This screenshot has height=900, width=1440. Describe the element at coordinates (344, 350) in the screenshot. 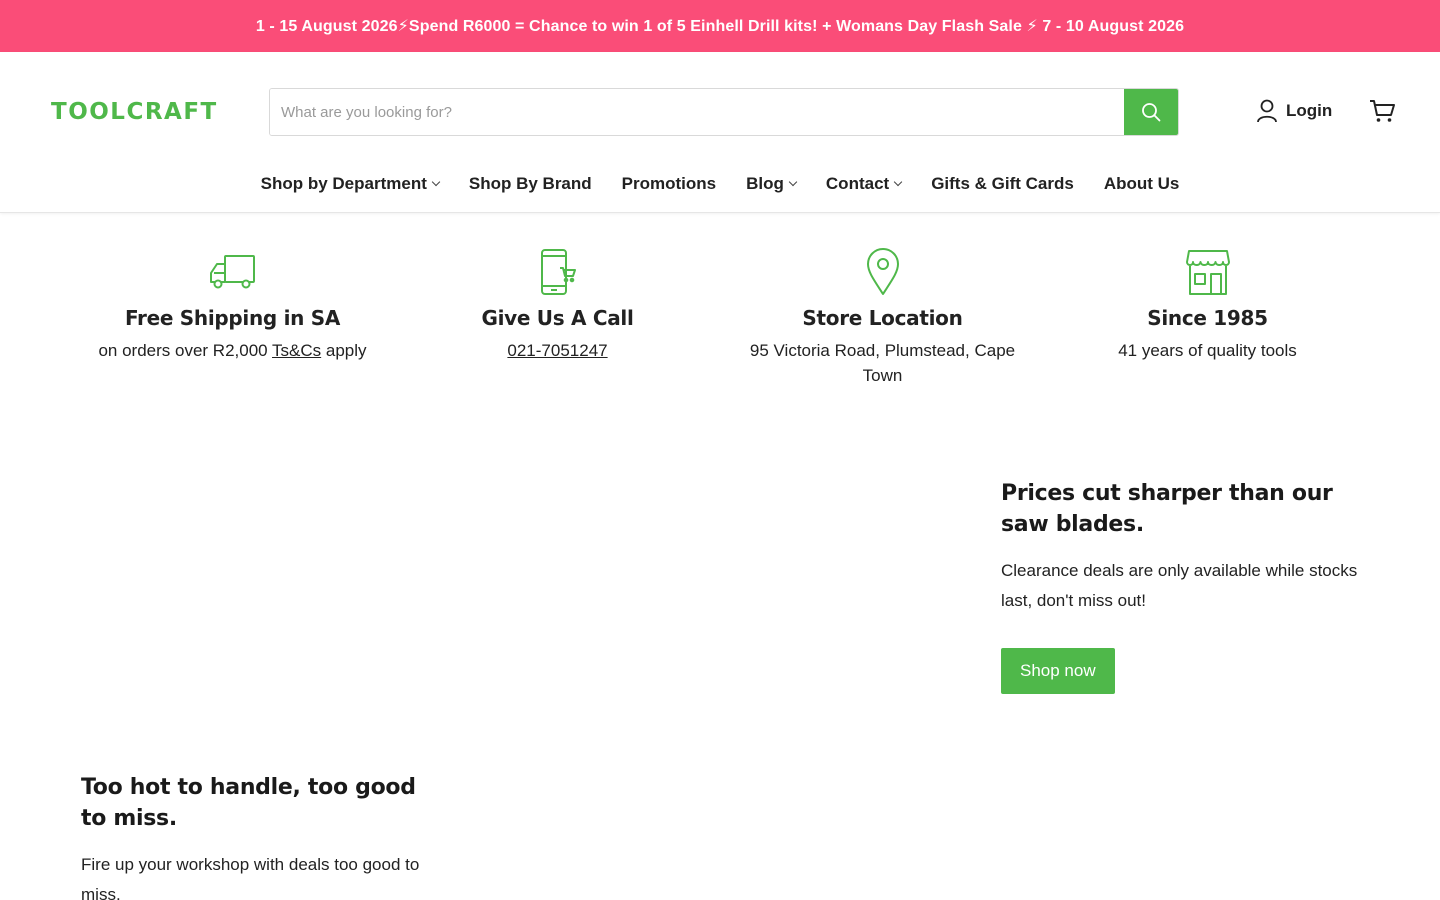

I see `feature-text-part: apply` at that location.